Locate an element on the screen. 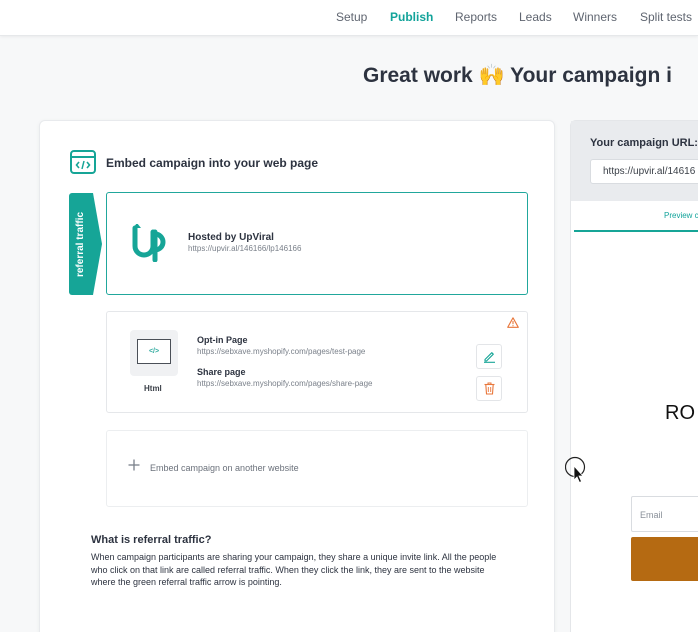 Image resolution: width=698 pixels, height=632 pixels. edit-pencil-icon is located at coordinates (489, 357).